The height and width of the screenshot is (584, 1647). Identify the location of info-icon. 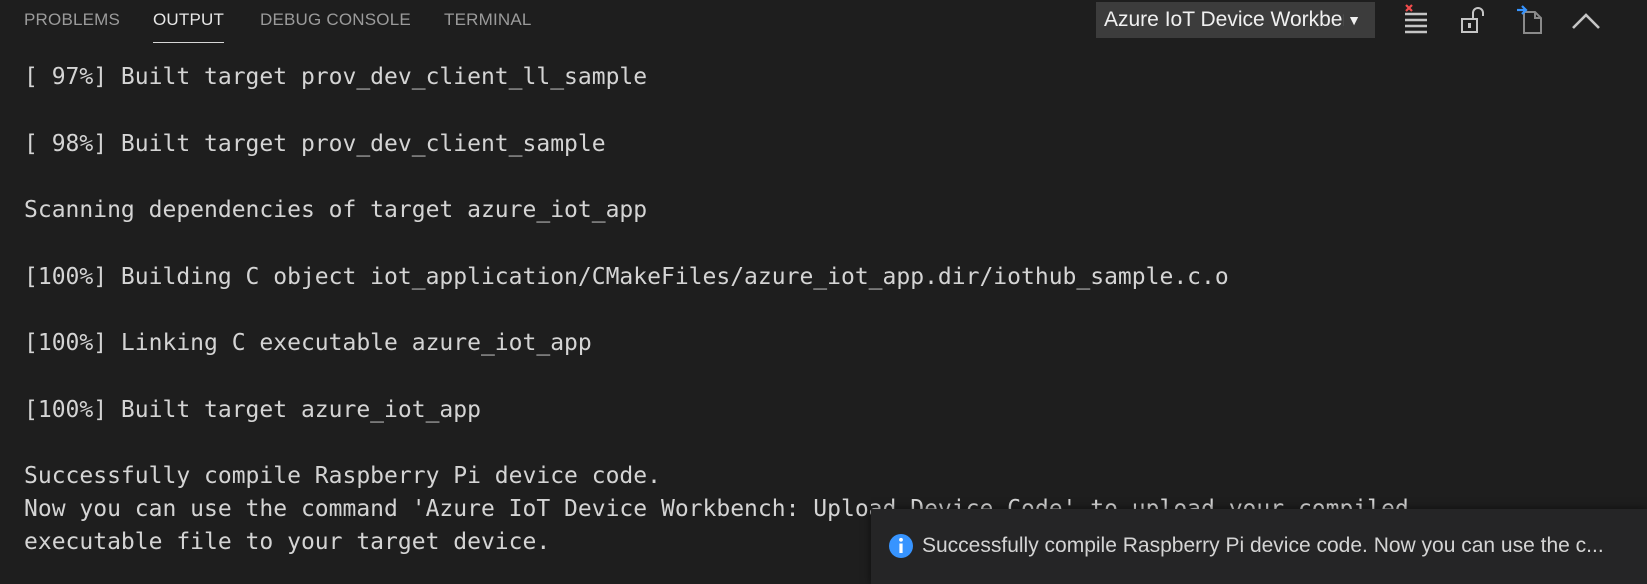
(901, 546).